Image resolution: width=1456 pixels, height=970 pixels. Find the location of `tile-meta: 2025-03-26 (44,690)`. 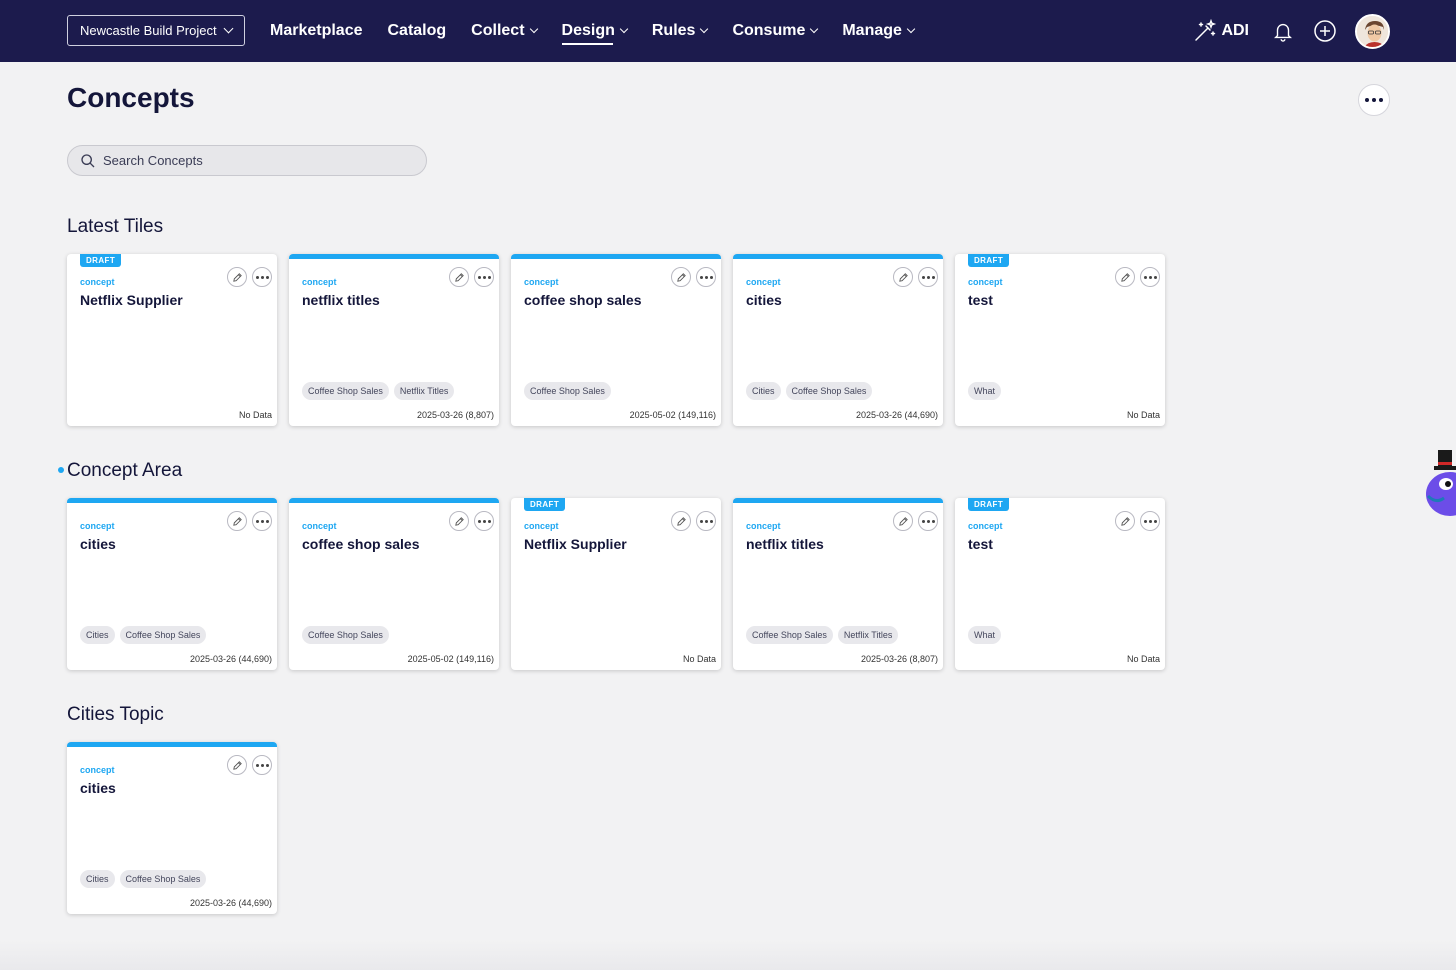

tile-meta: 2025-03-26 (44,690) is located at coordinates (896, 415).